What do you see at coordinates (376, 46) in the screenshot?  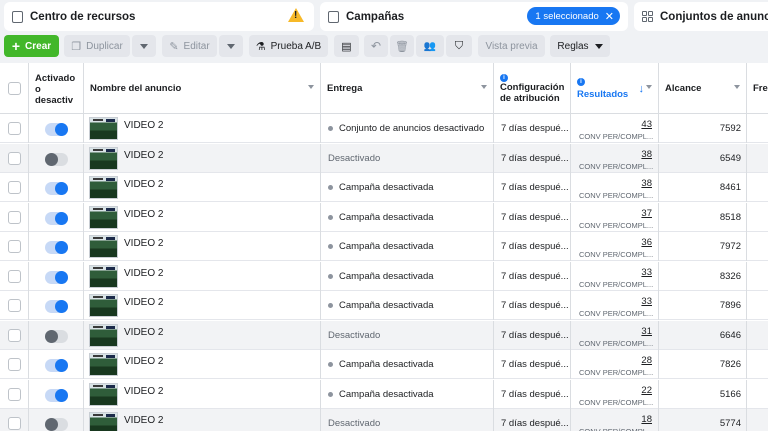 I see `undo-button: ↶` at bounding box center [376, 46].